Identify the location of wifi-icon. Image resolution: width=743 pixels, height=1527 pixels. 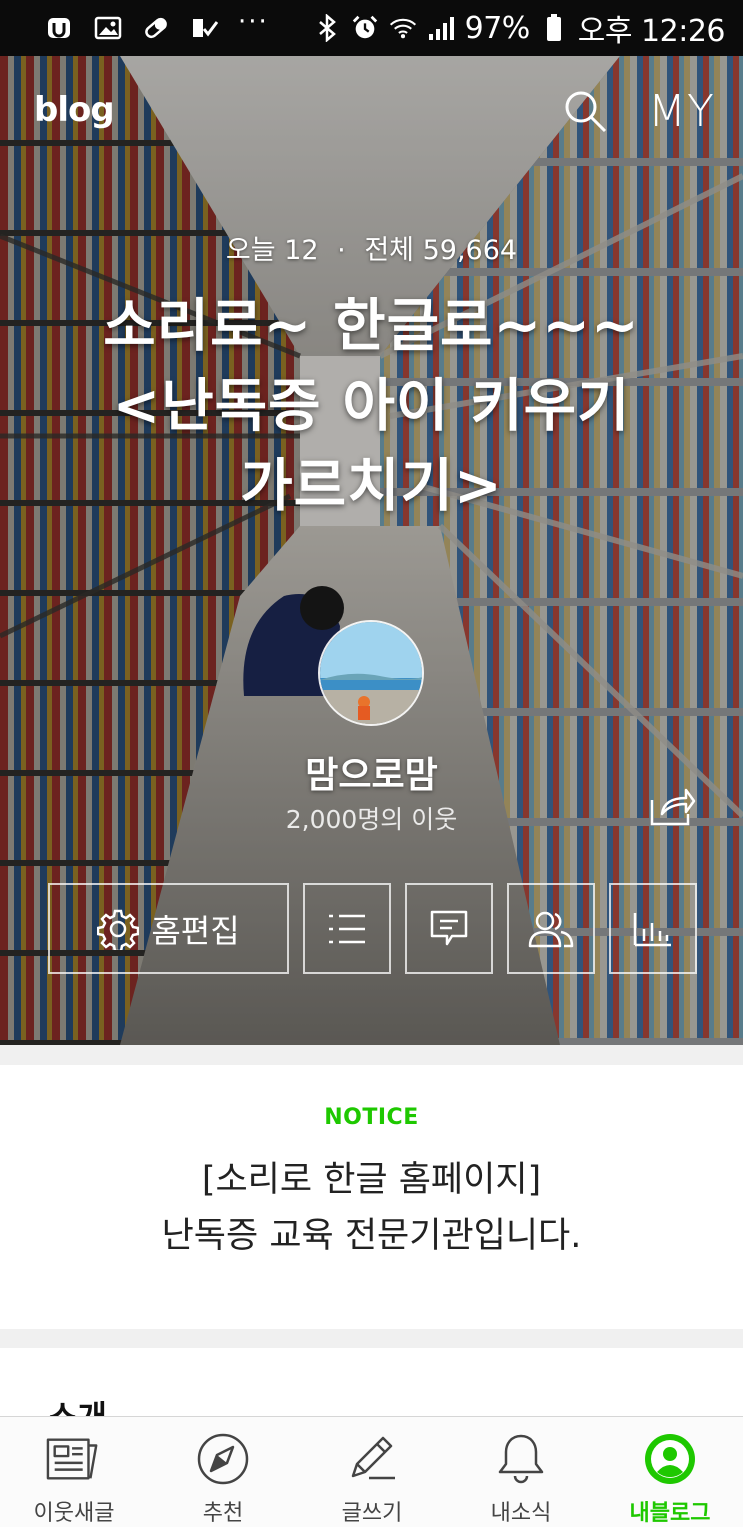
(403, 28).